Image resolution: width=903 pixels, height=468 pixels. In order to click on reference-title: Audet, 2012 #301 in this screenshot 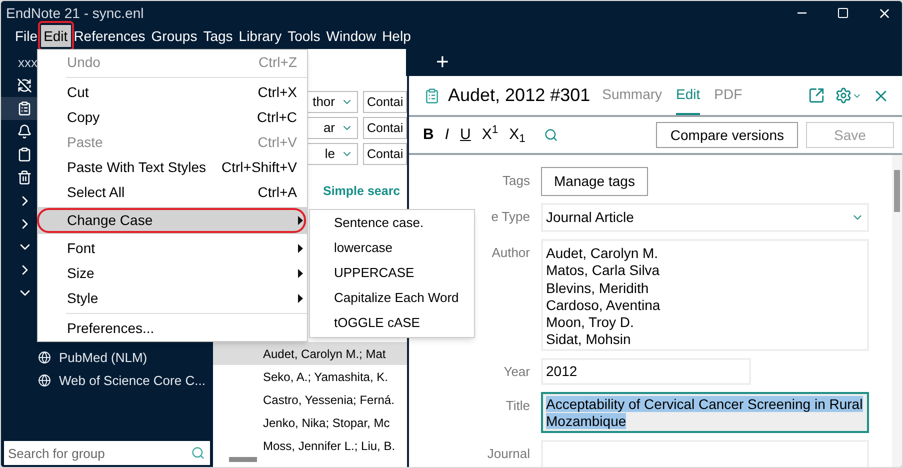, I will do `click(519, 95)`.